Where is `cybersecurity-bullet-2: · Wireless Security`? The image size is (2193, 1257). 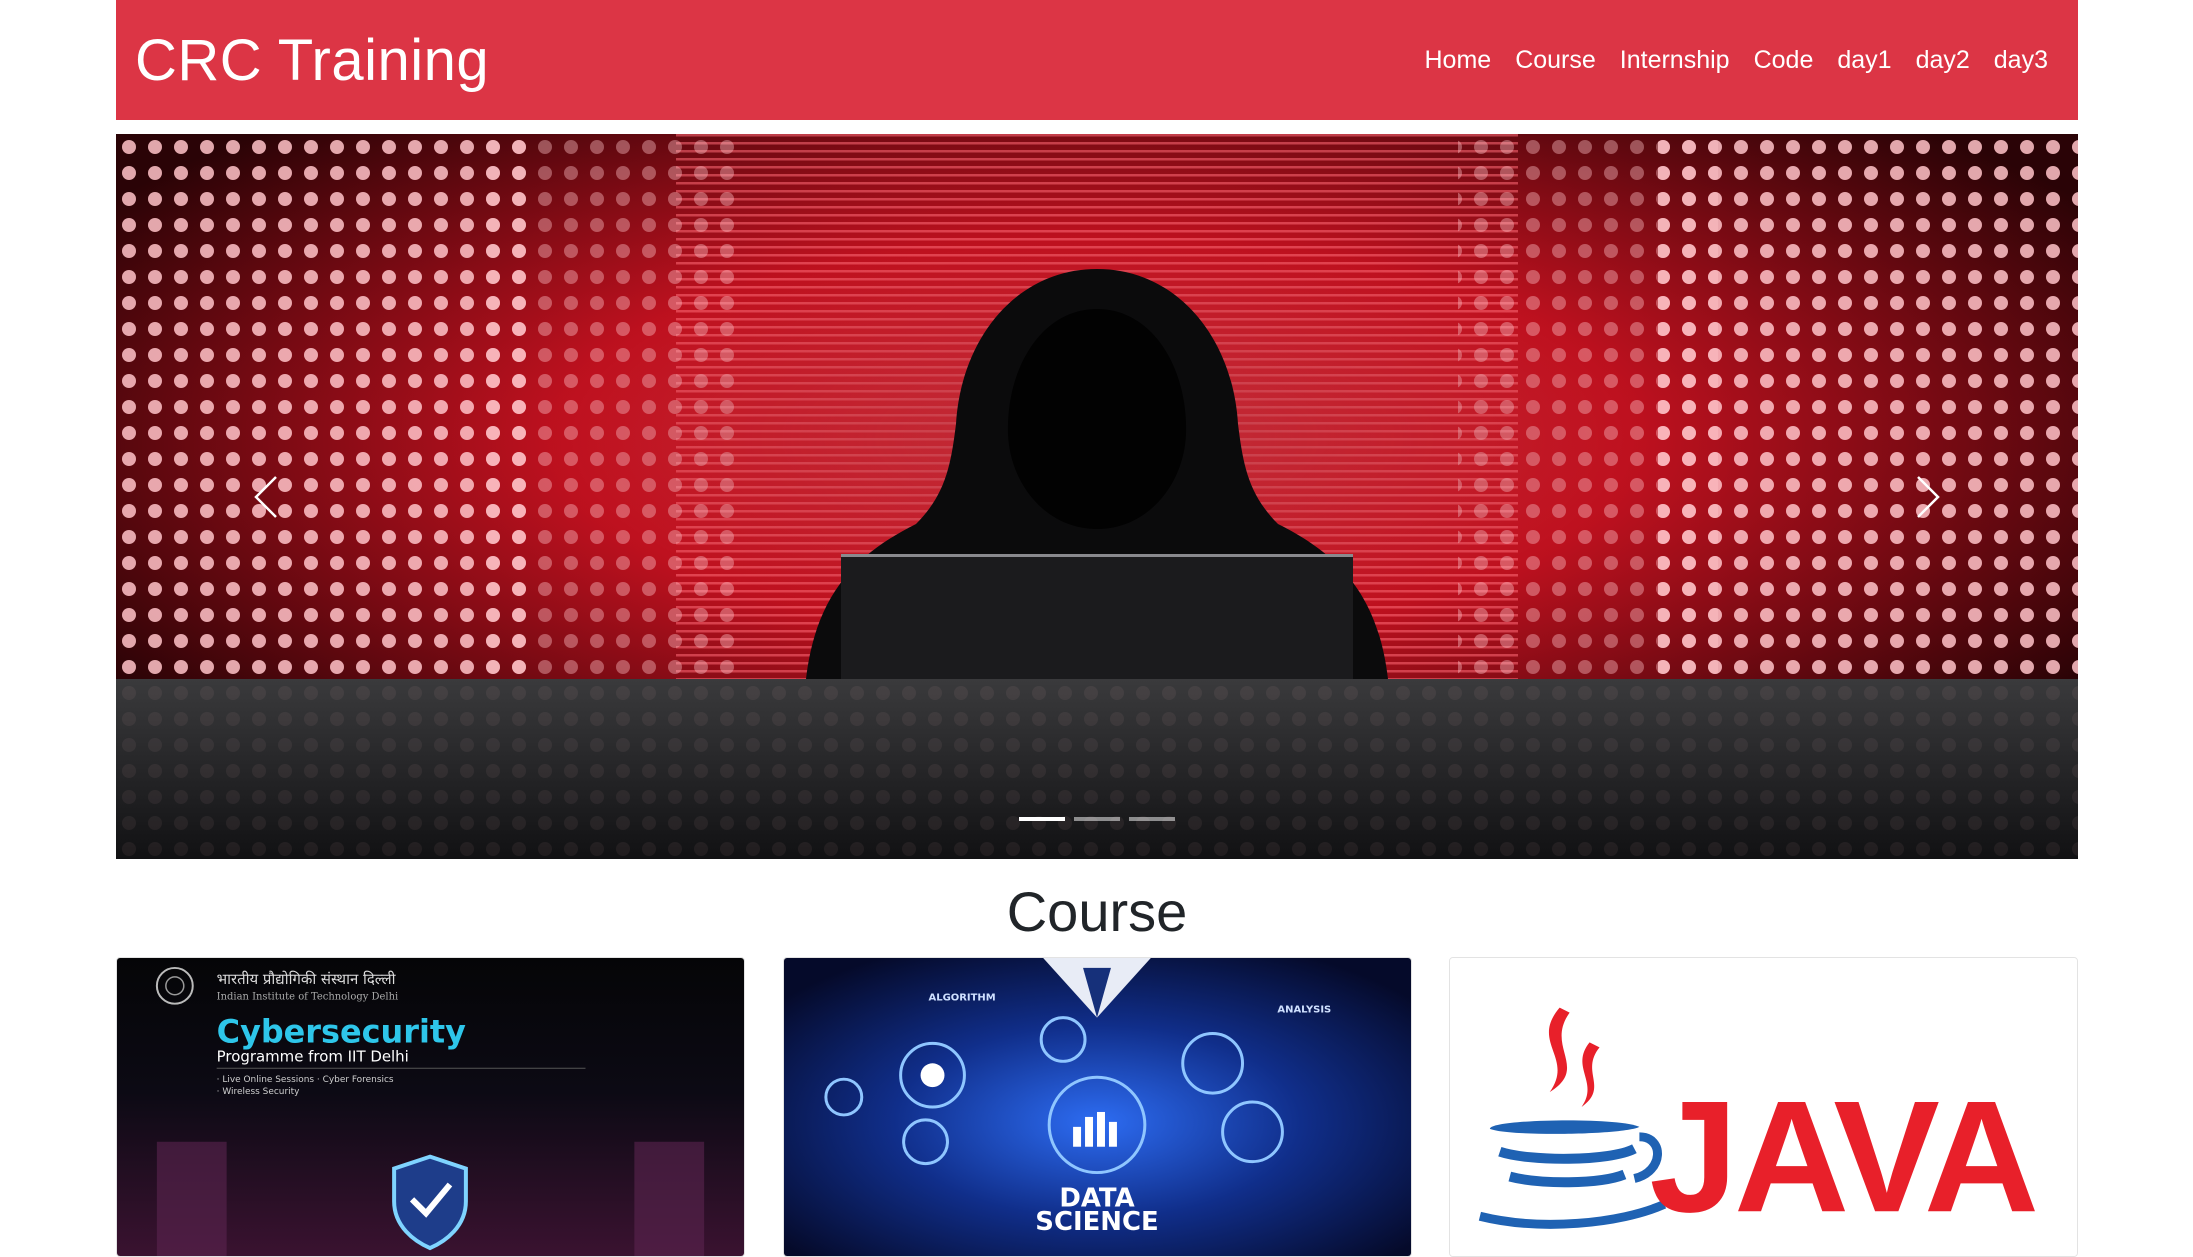 cybersecurity-bullet-2: · Wireless Security is located at coordinates (258, 1092).